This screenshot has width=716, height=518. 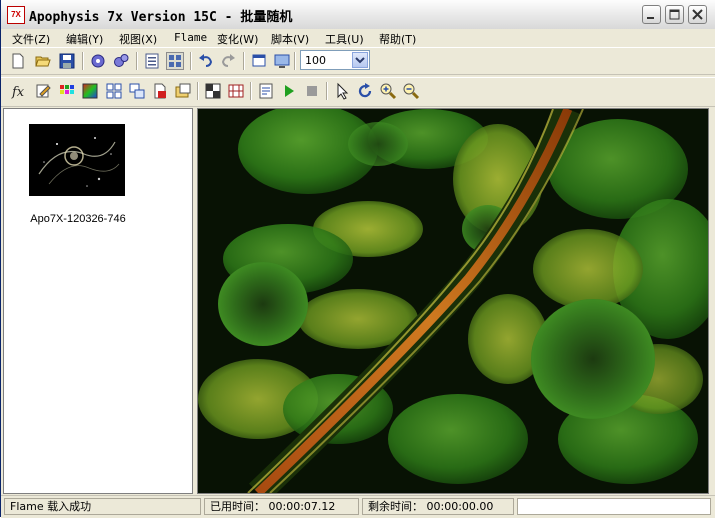 I want to click on browser-button, so click(x=137, y=91).